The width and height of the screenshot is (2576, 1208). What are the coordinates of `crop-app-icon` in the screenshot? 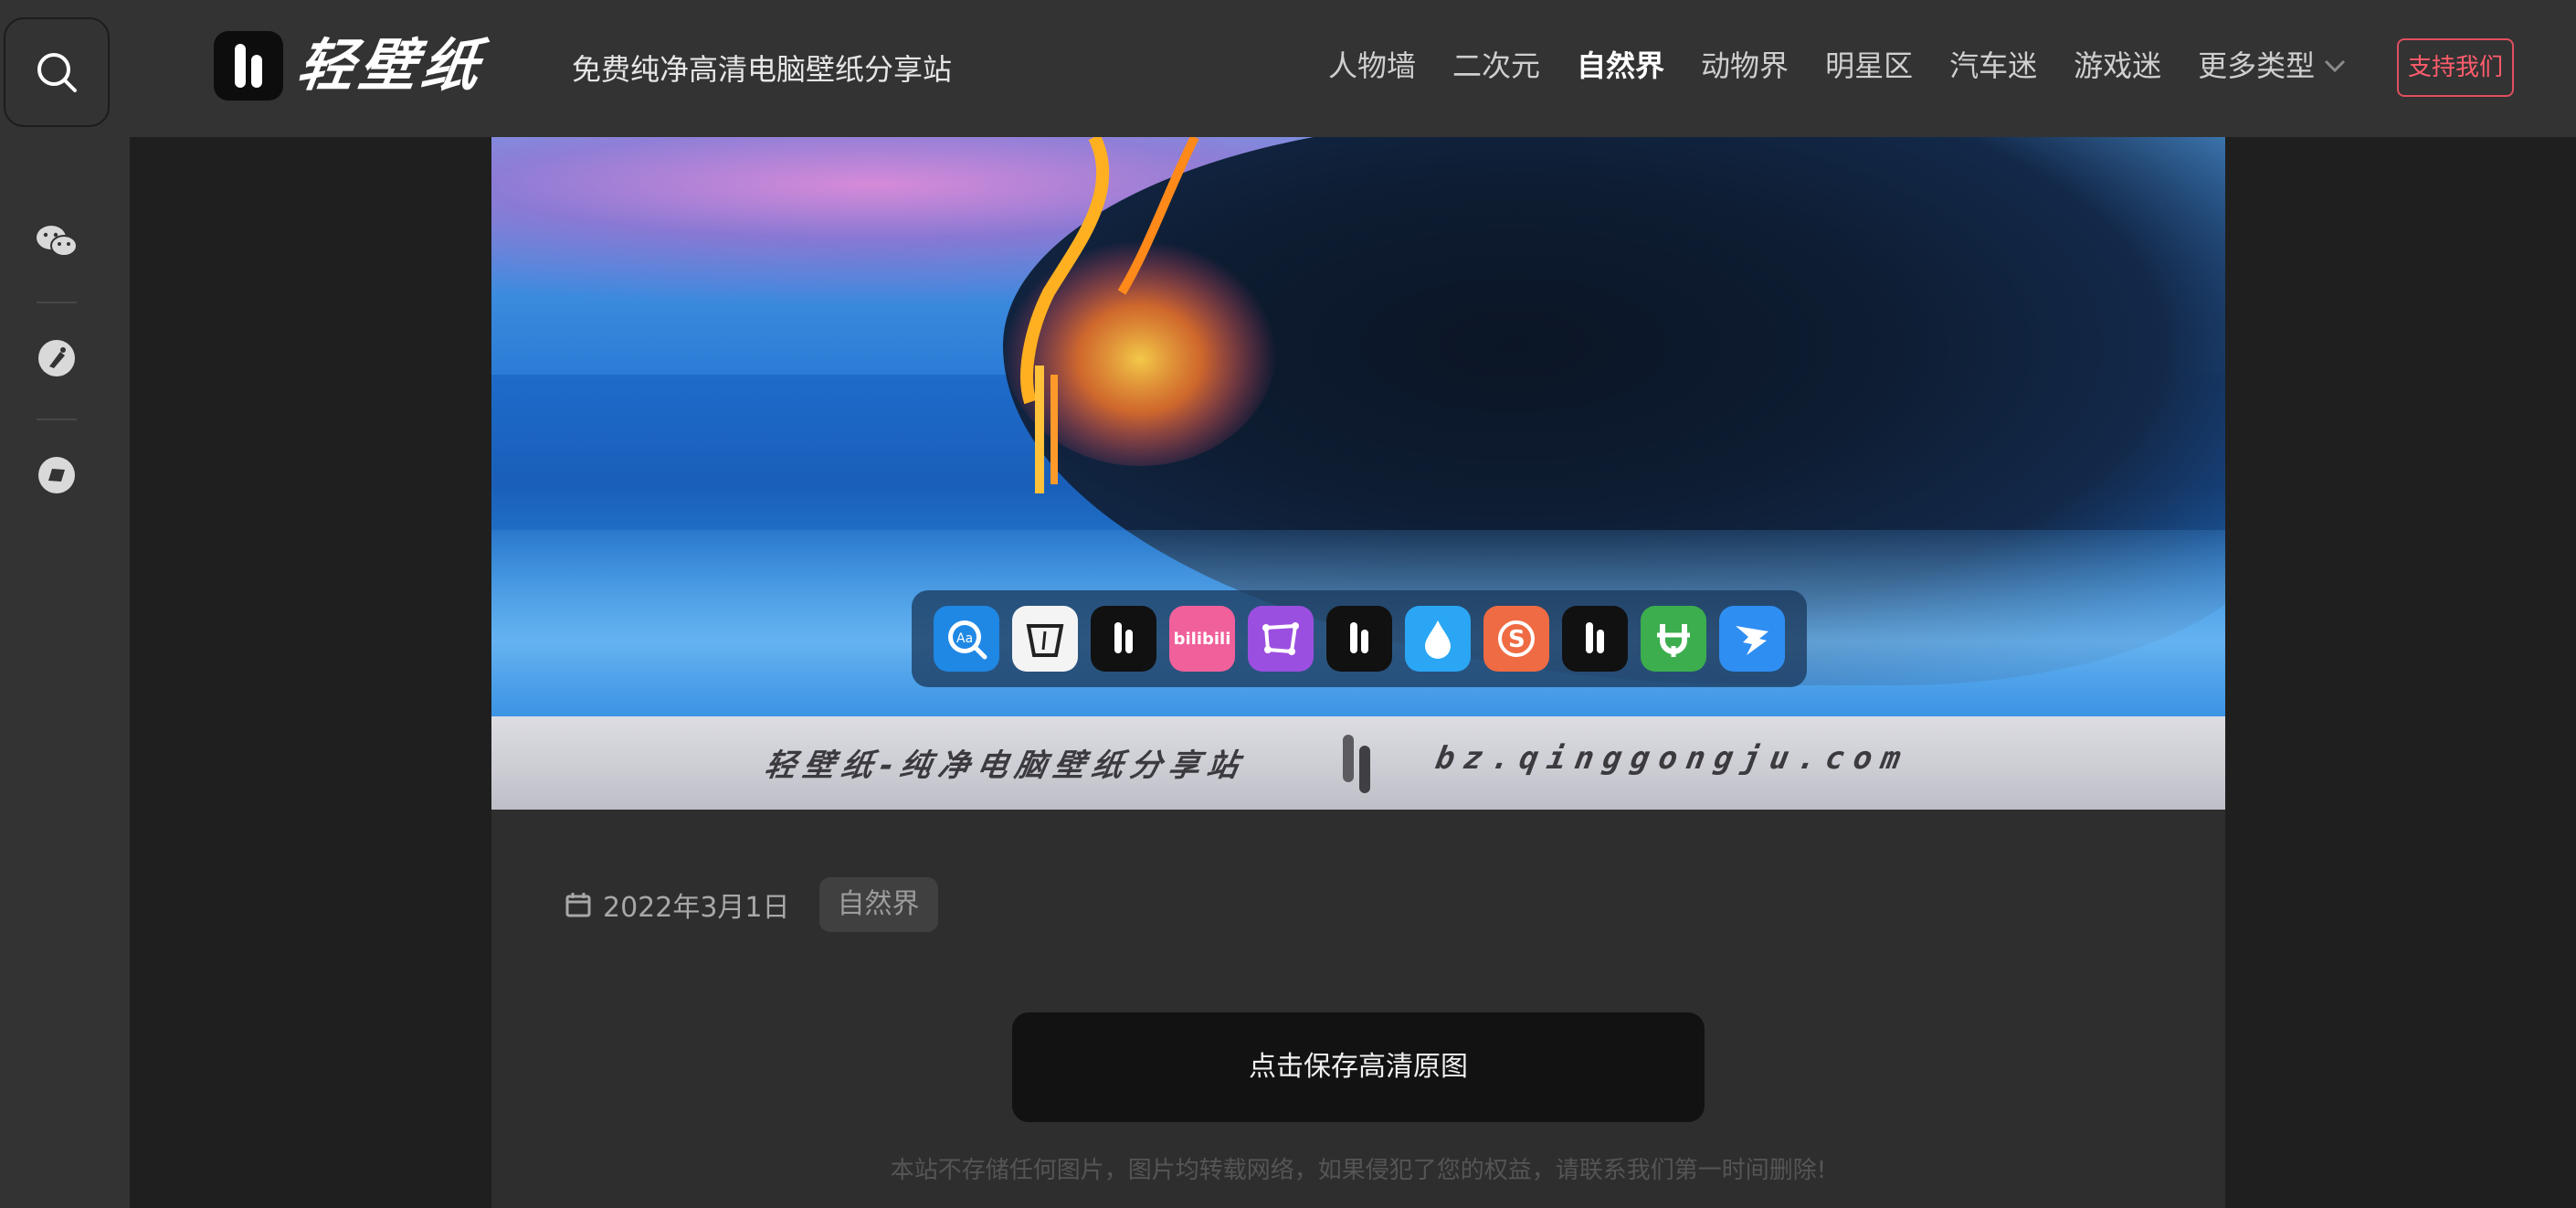 It's located at (1281, 639).